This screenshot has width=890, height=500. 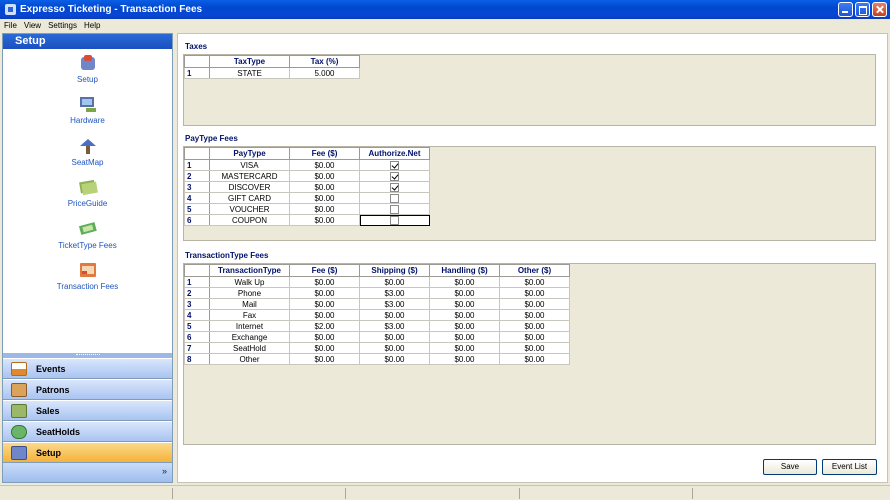 I want to click on table-row: 4 Fax $0.00 $0.00 $0.00 $0.00, so click(x=377, y=315).